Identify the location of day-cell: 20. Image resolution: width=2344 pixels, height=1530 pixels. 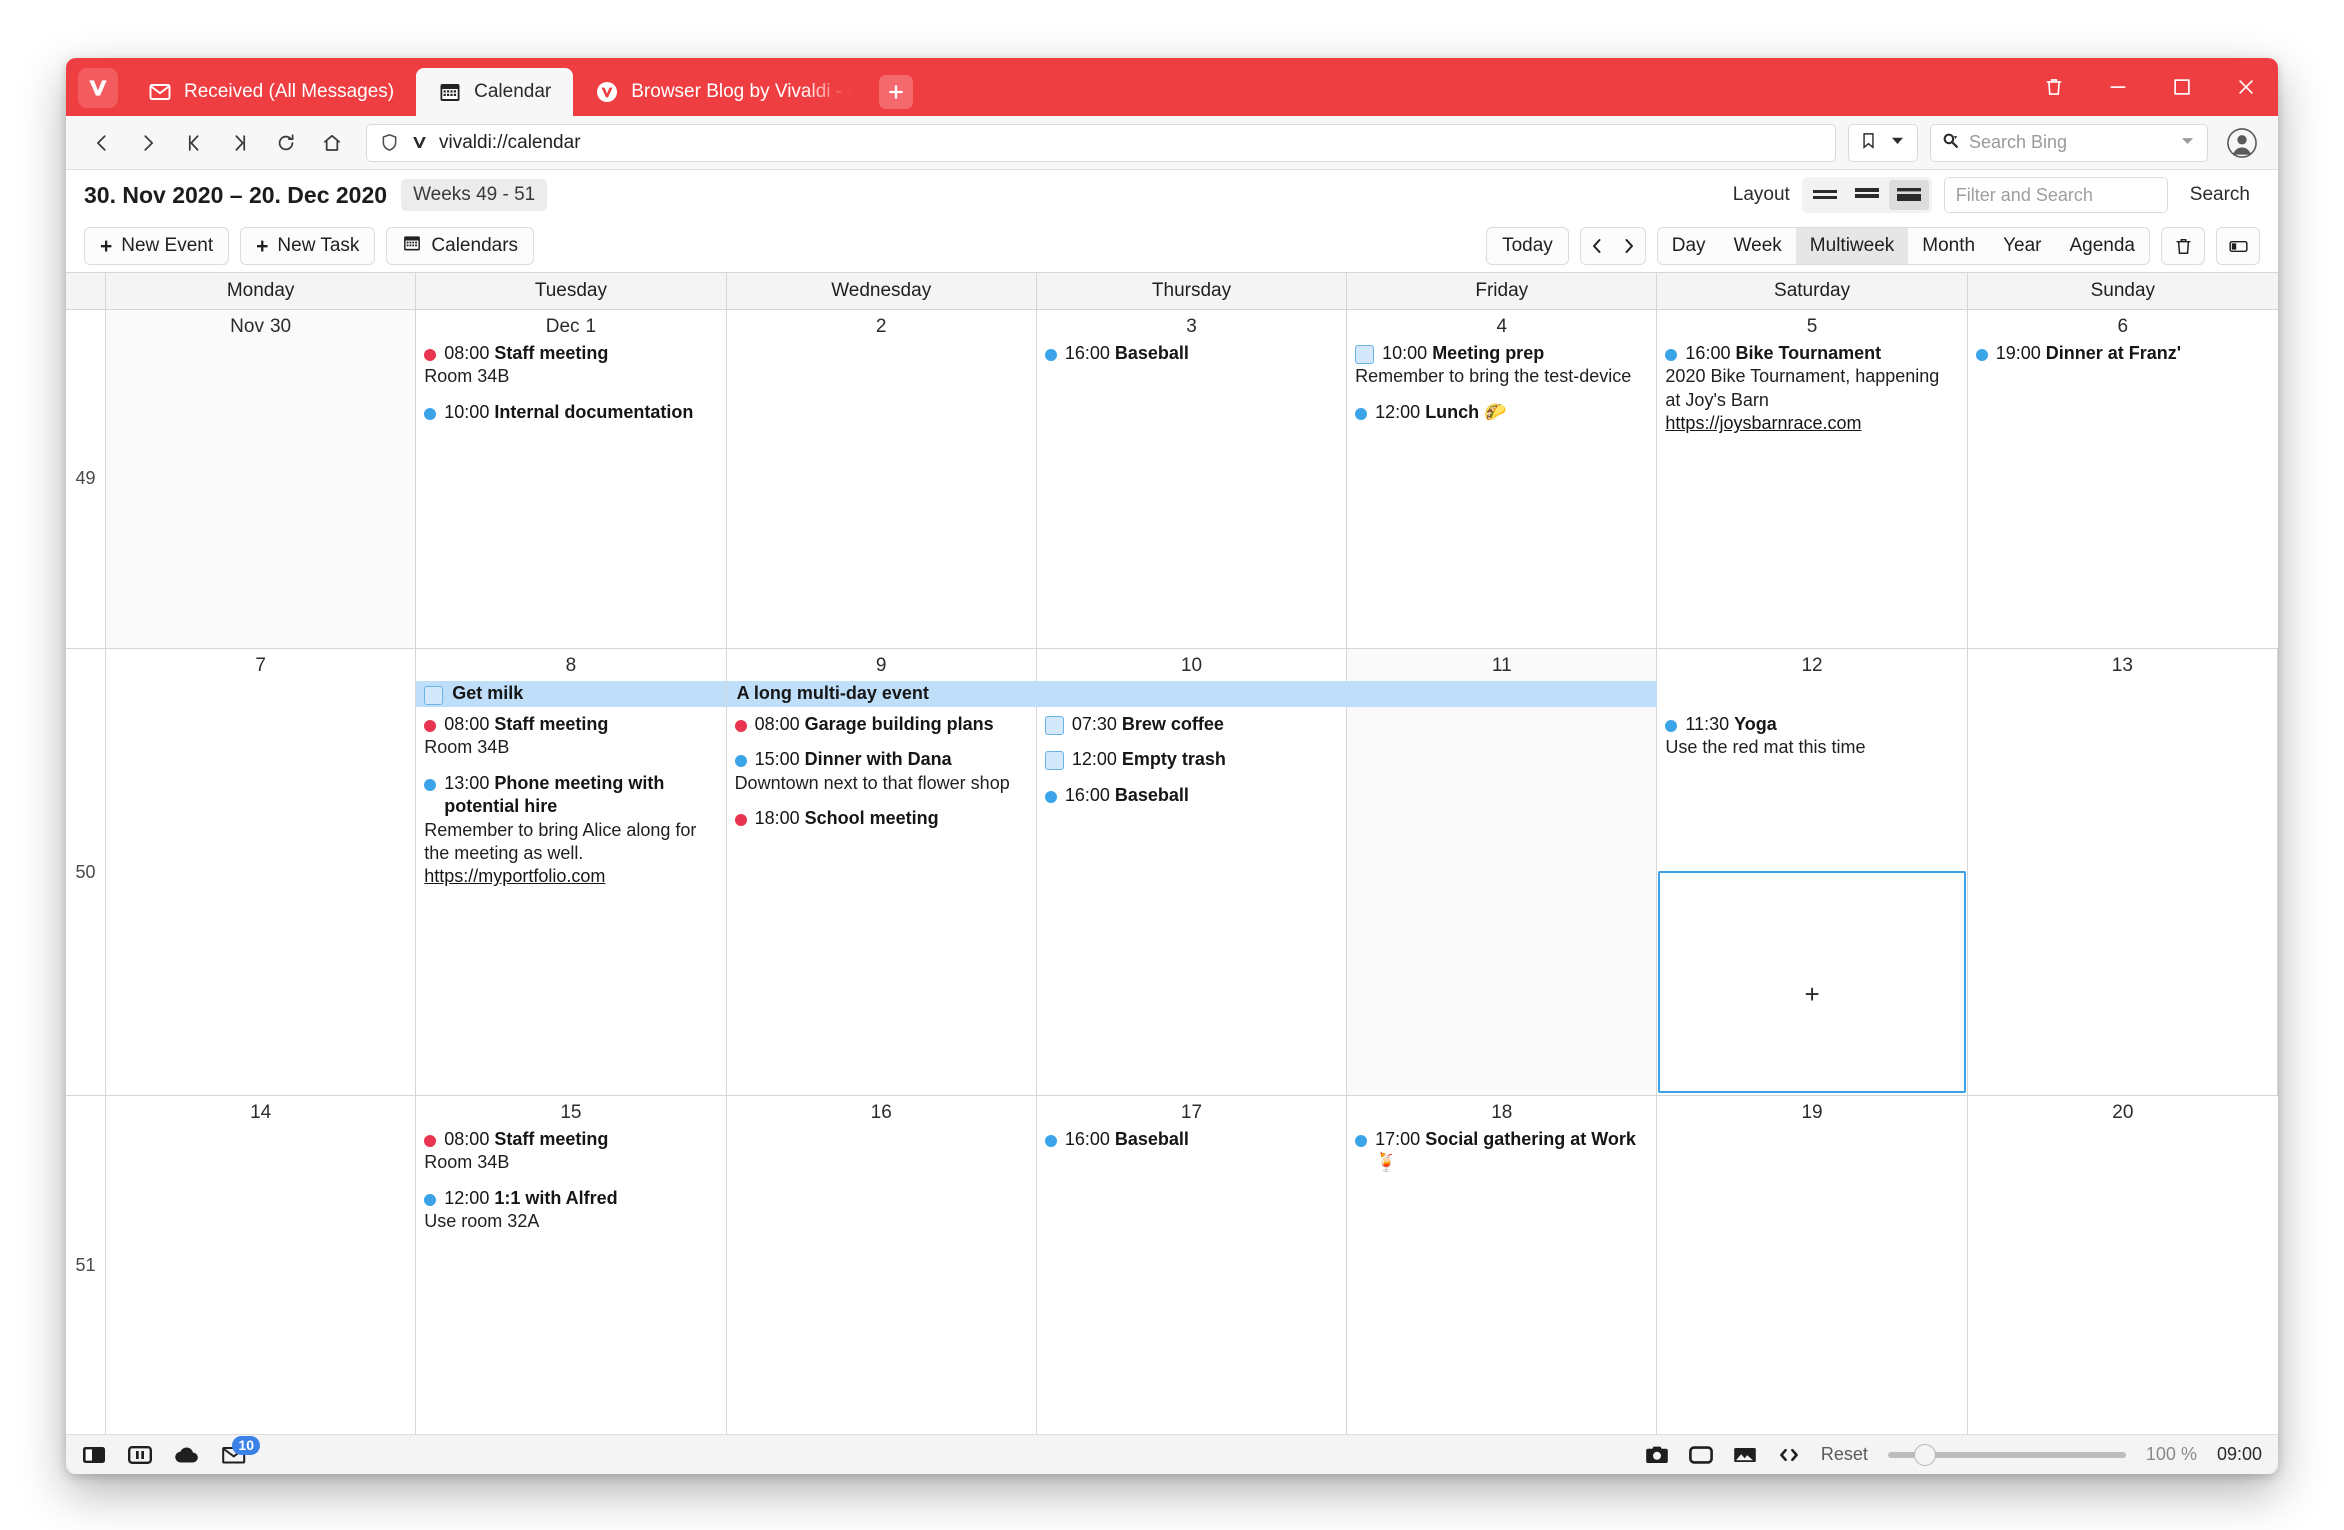
(2122, 1265).